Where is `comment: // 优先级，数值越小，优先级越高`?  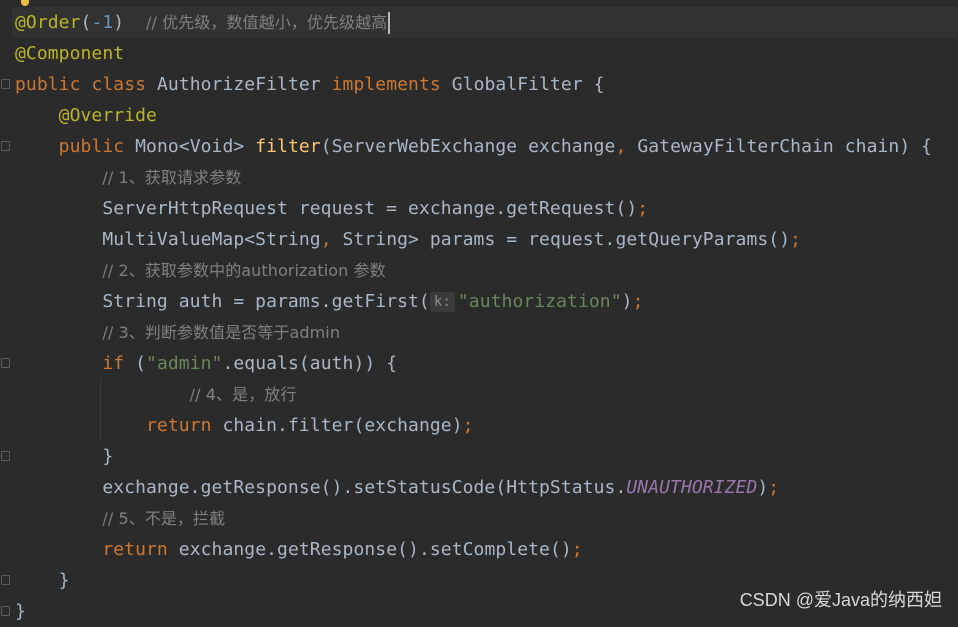 comment: // 优先级，数值越小，优先级越高 is located at coordinates (267, 22).